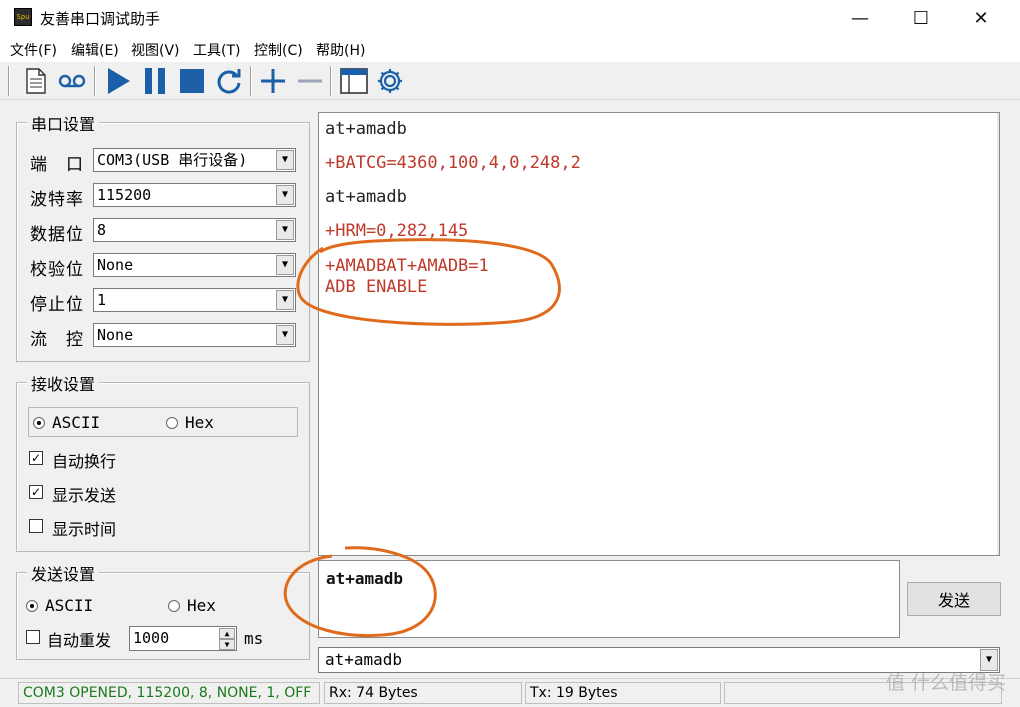 The width and height of the screenshot is (1020, 707). Describe the element at coordinates (192, 81) in the screenshot. I see `stop-icon` at that location.